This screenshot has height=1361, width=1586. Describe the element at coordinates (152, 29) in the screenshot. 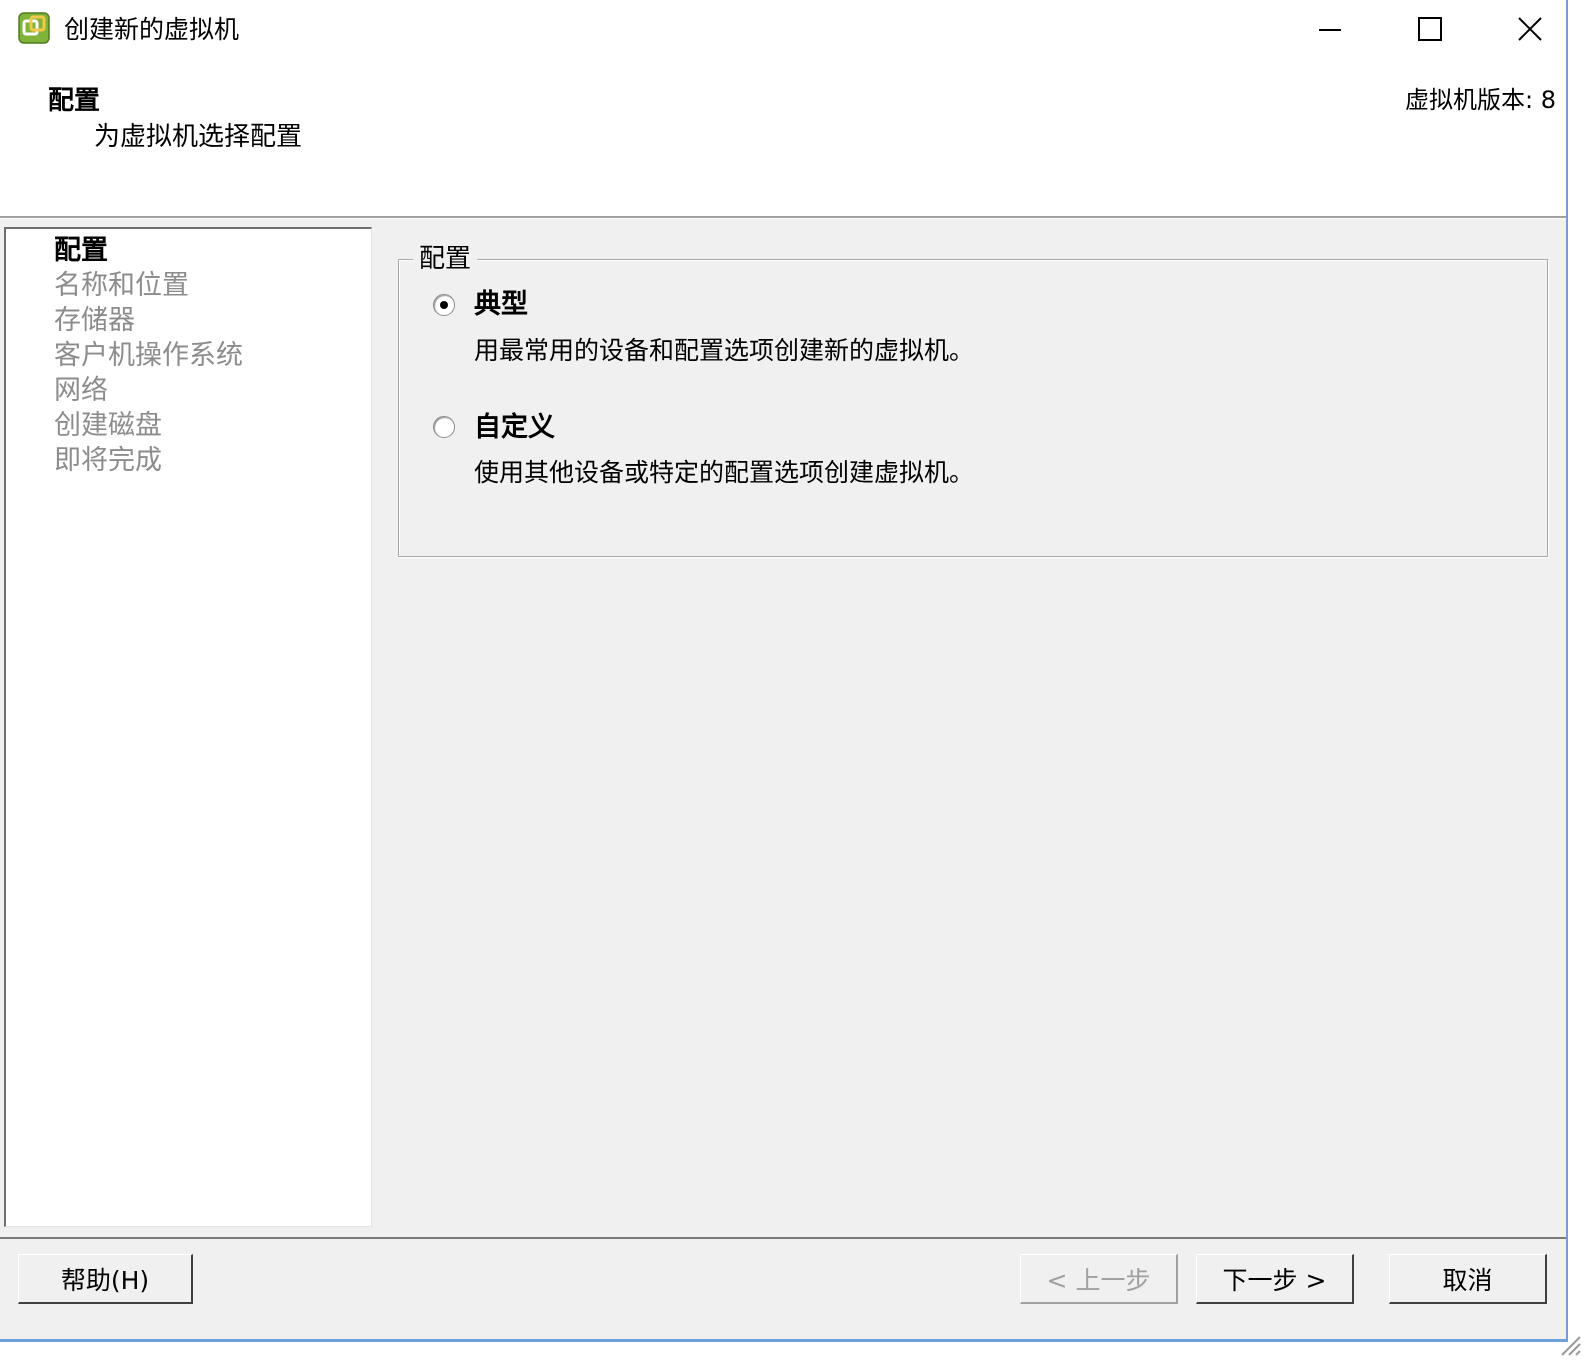

I see `window-title: 创建新的虚拟机` at that location.